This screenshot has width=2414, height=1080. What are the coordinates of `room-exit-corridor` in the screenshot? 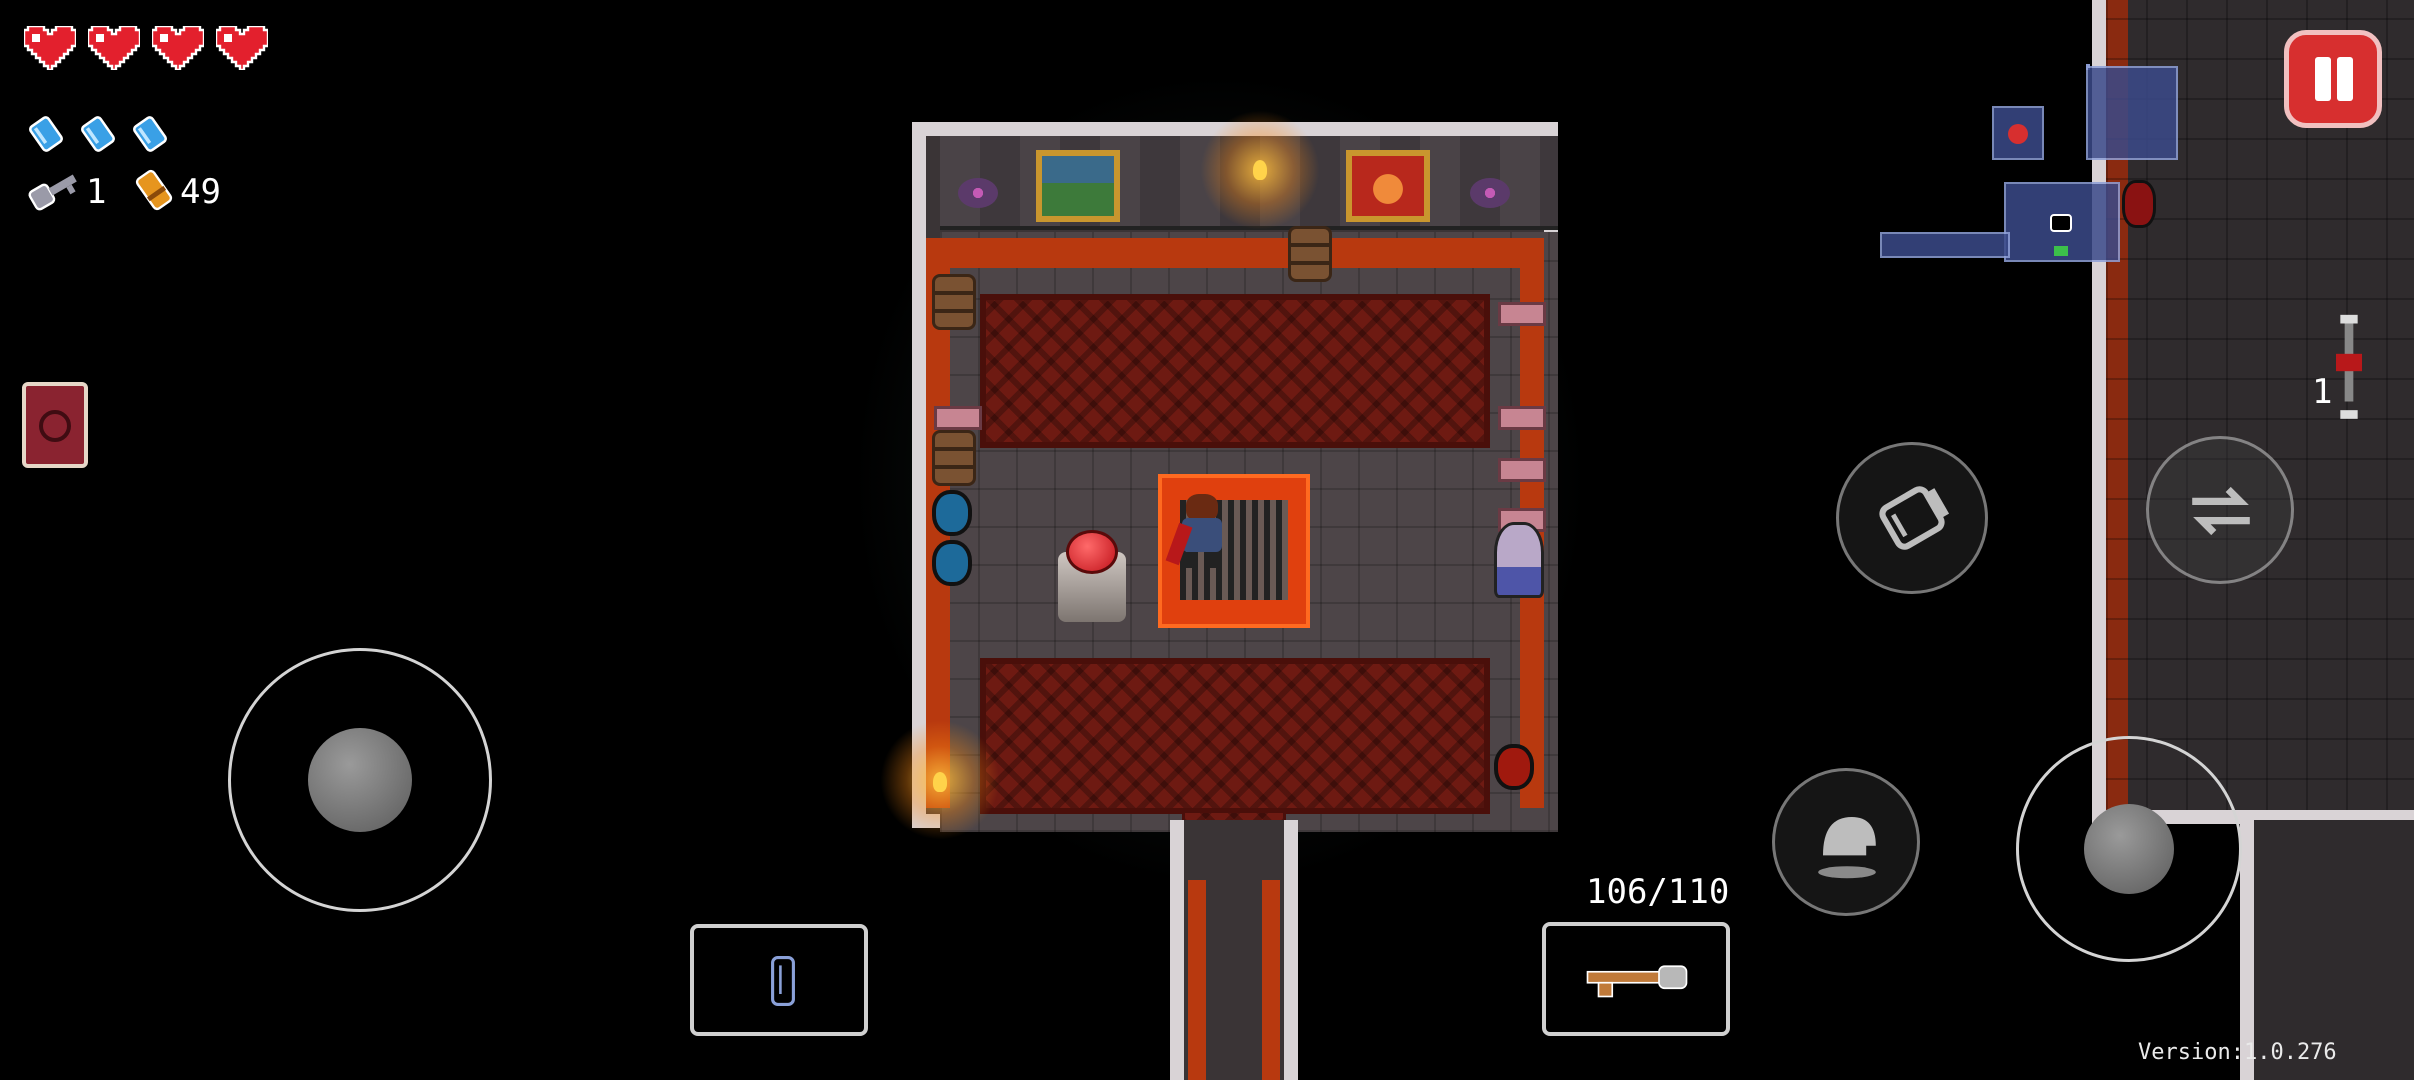 It's located at (1234, 950).